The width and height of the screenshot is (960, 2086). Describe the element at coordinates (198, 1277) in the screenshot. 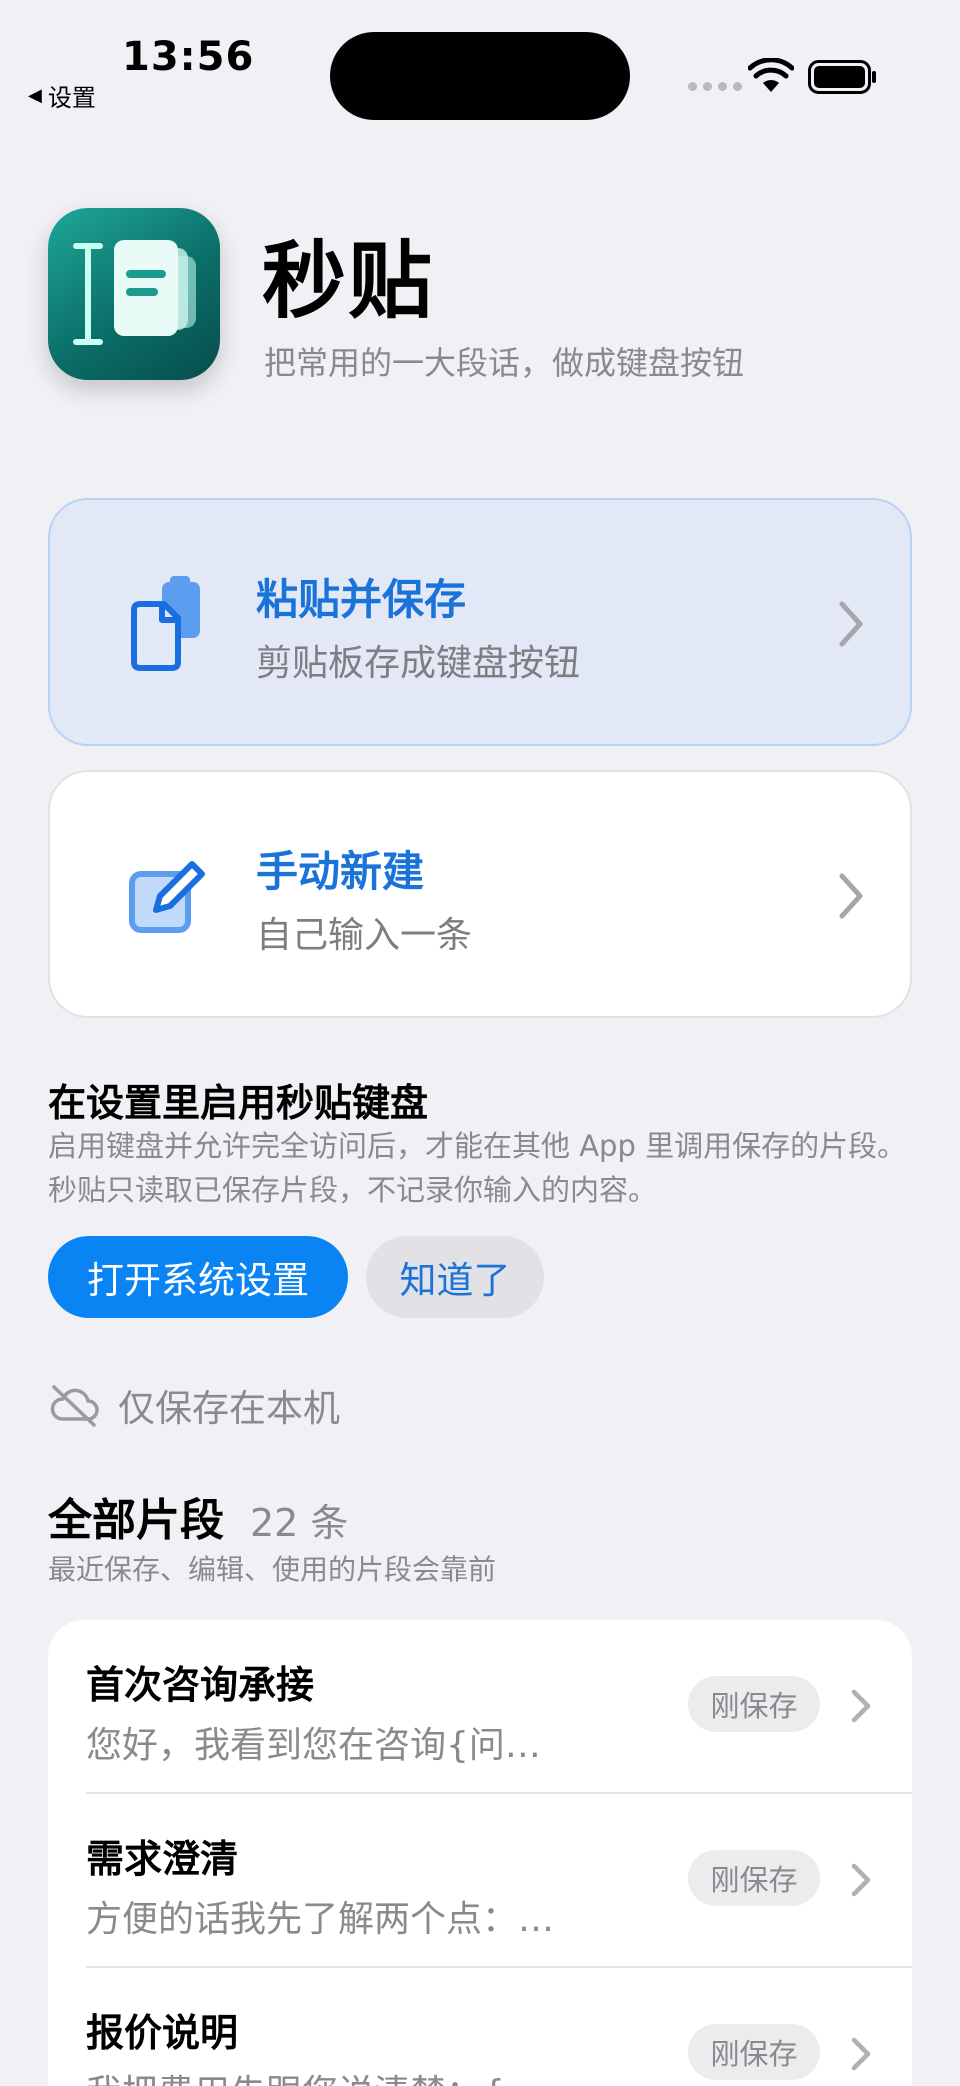

I see `open-system-settings-button: 打开系统设置` at that location.